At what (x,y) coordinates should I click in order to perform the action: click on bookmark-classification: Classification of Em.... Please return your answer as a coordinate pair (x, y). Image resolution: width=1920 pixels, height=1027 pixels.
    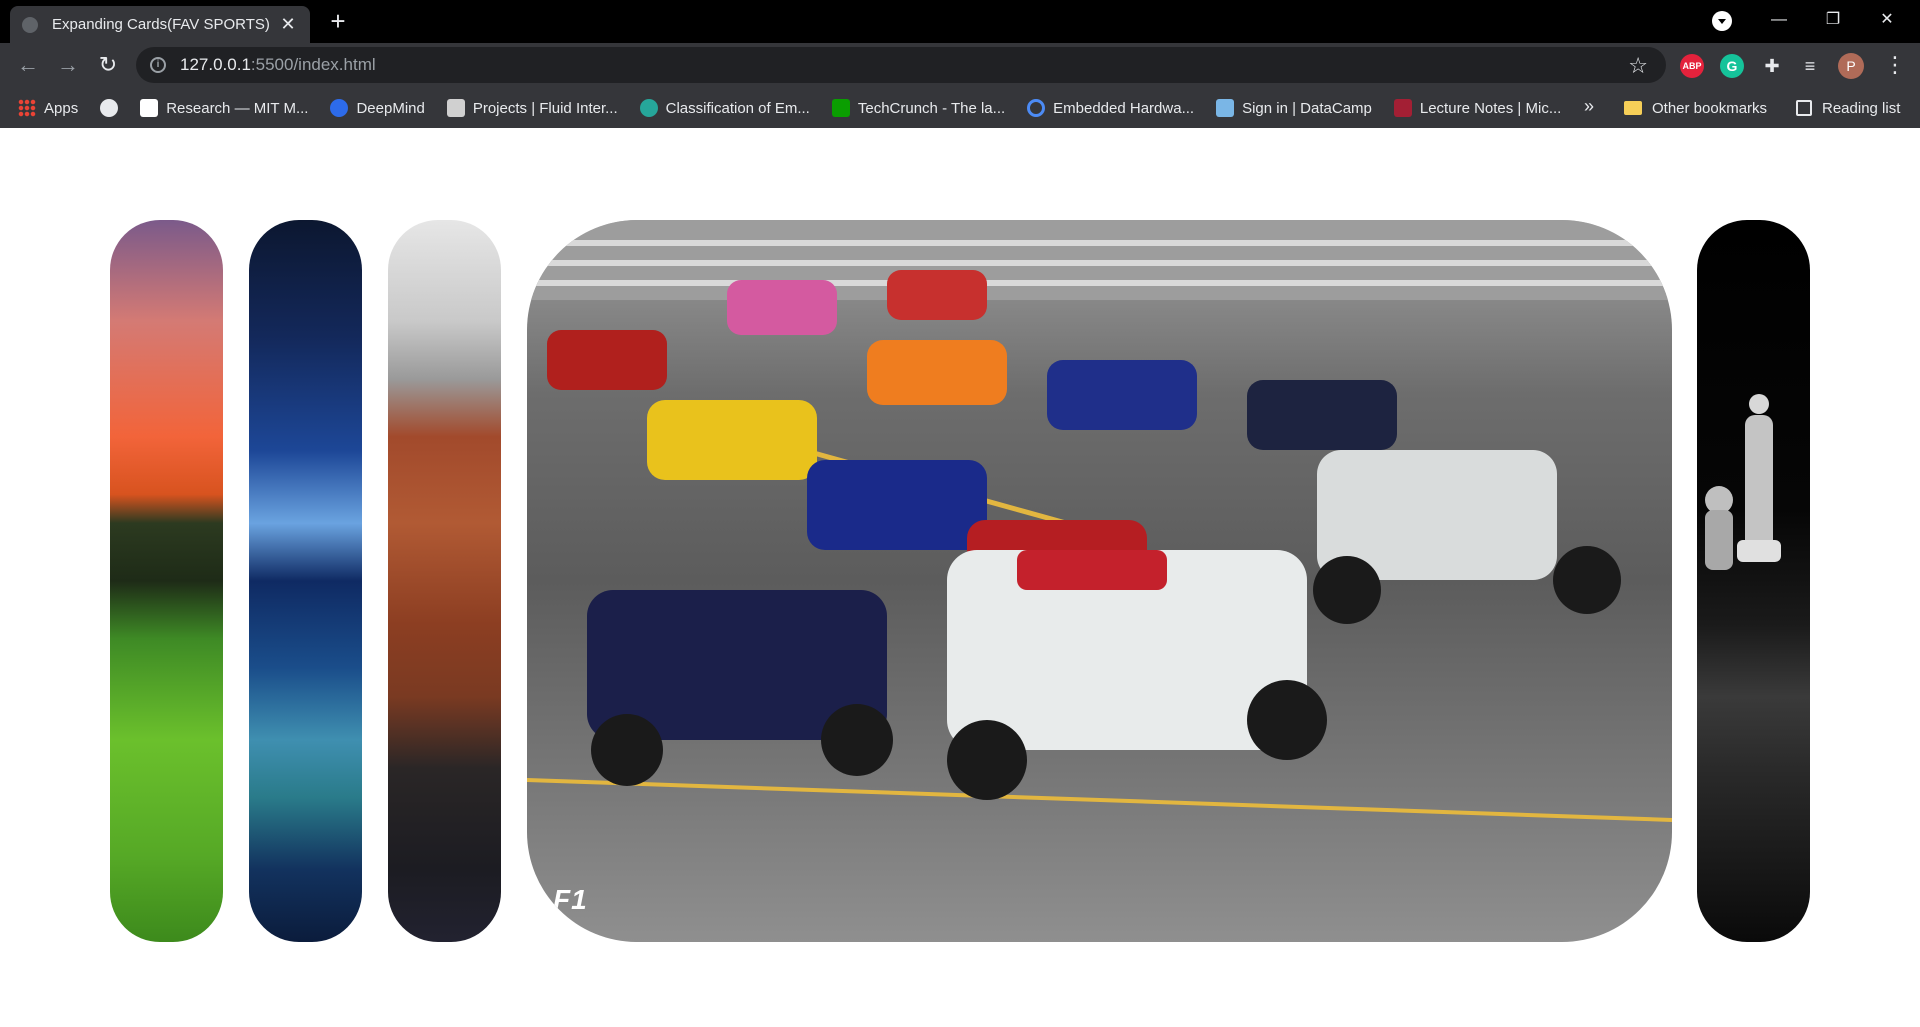
    Looking at the image, I should click on (724, 108).